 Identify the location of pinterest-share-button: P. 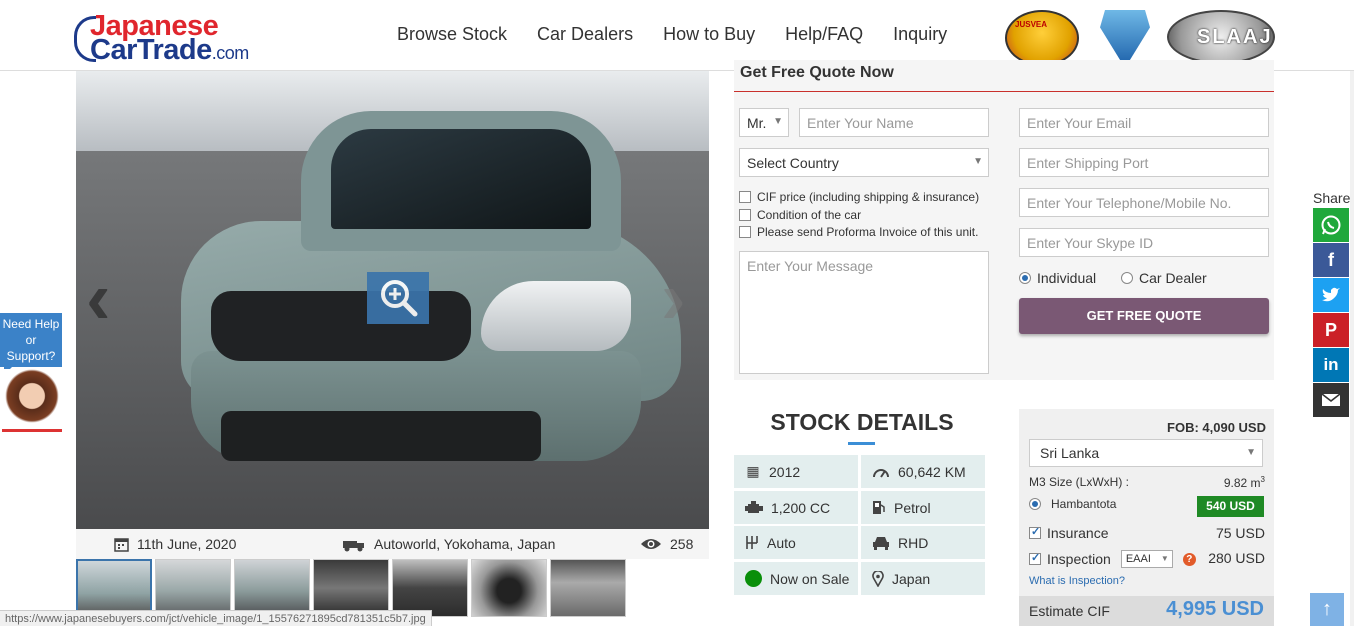
(1331, 330).